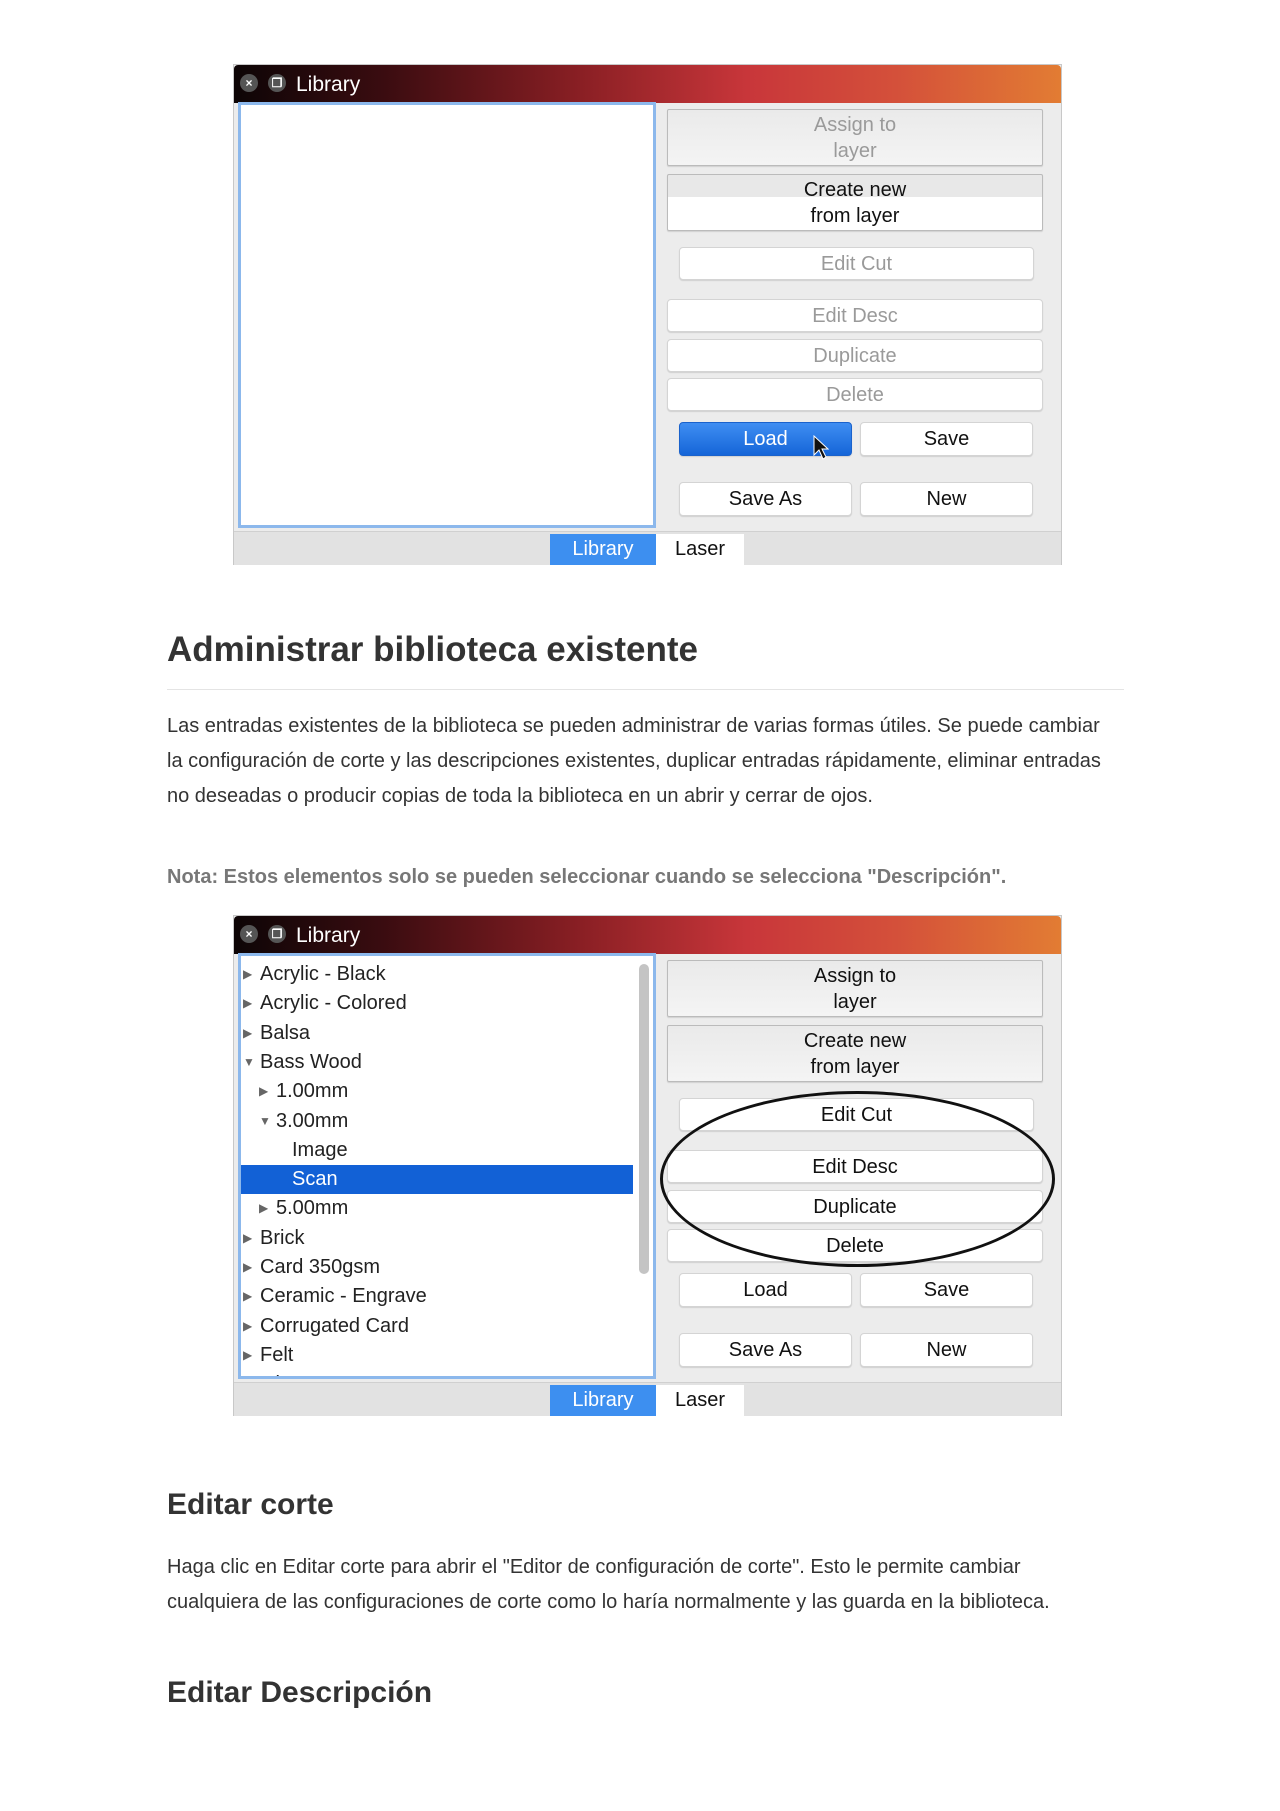 This screenshot has height=1811, width=1280. What do you see at coordinates (311, 1061) in the screenshot?
I see `tree-item-label: Bass Wood` at bounding box center [311, 1061].